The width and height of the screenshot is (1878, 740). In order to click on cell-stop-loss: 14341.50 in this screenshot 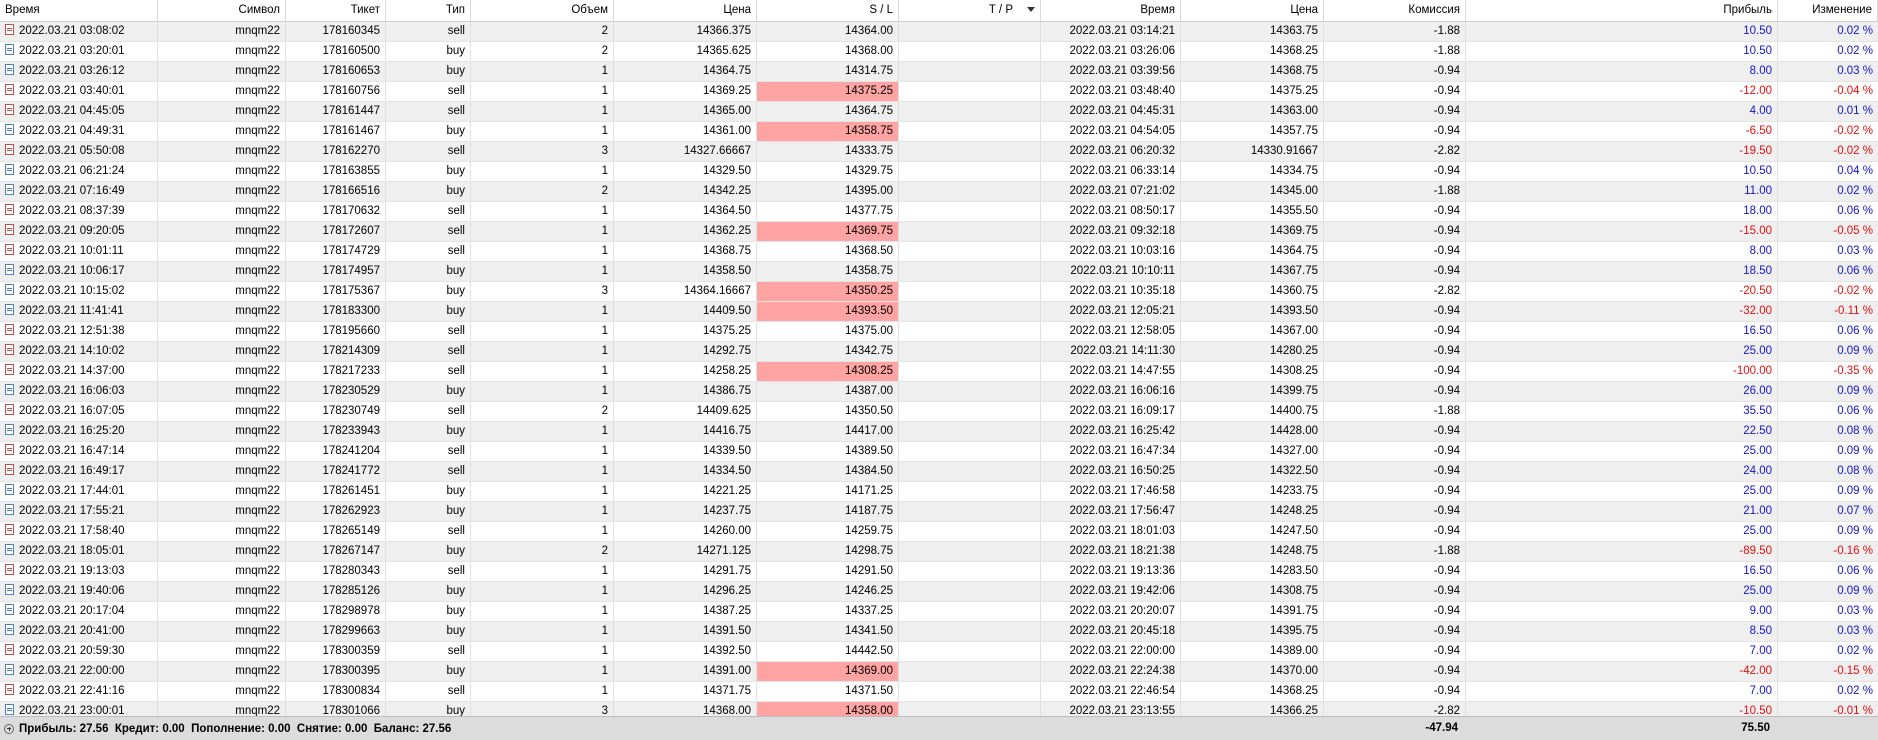, I will do `click(828, 631)`.